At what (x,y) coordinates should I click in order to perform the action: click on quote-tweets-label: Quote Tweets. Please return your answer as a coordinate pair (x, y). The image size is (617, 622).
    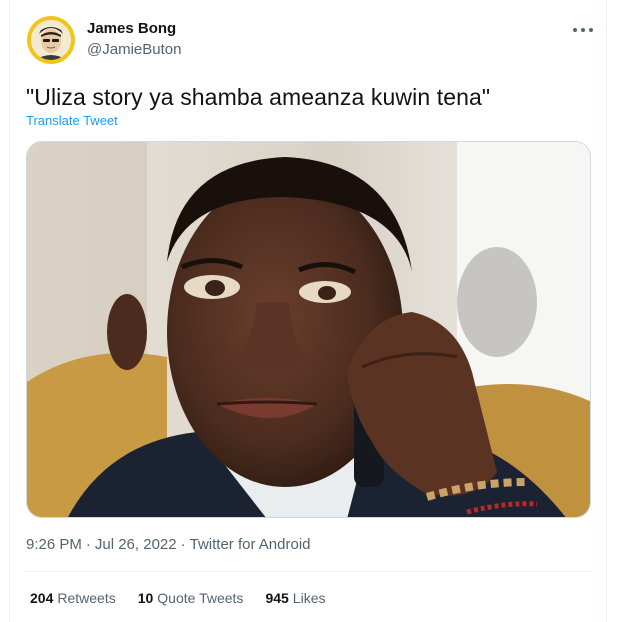
    Looking at the image, I should click on (200, 598).